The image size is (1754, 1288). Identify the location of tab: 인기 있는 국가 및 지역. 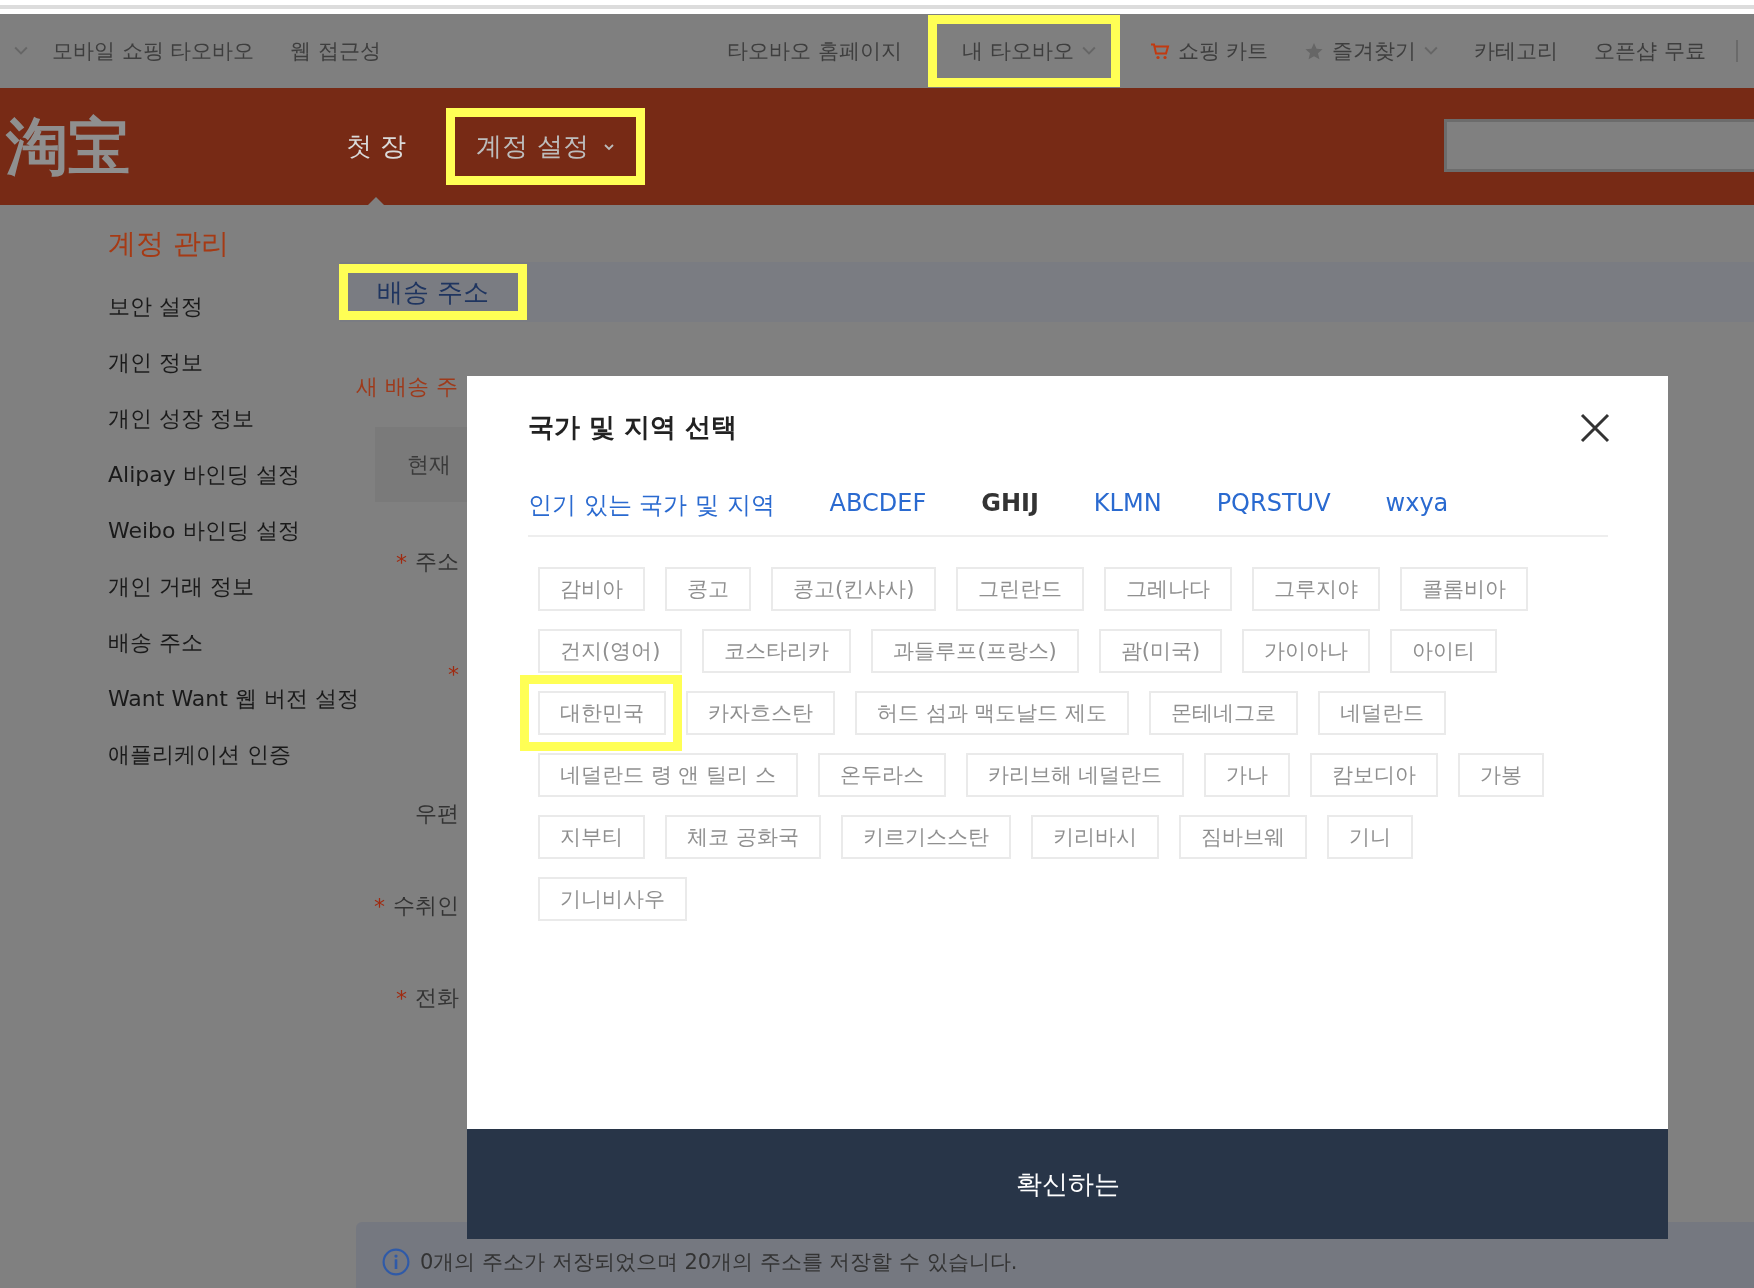
(651, 505).